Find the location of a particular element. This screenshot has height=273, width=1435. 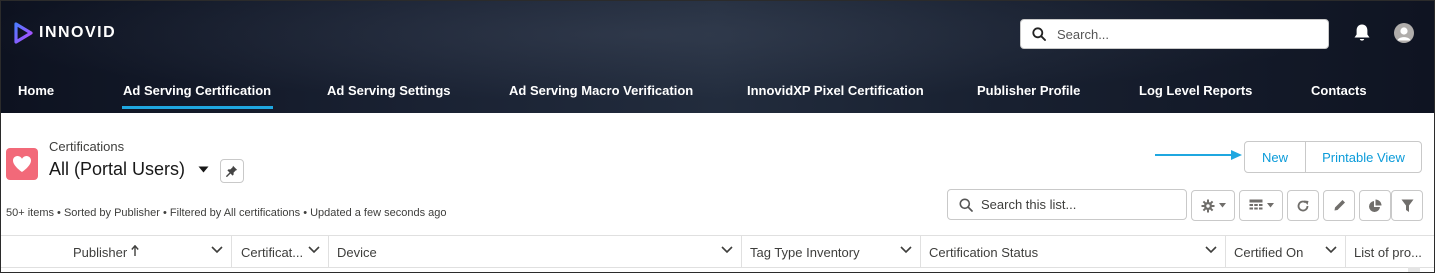

gear-icon is located at coordinates (1207, 205).